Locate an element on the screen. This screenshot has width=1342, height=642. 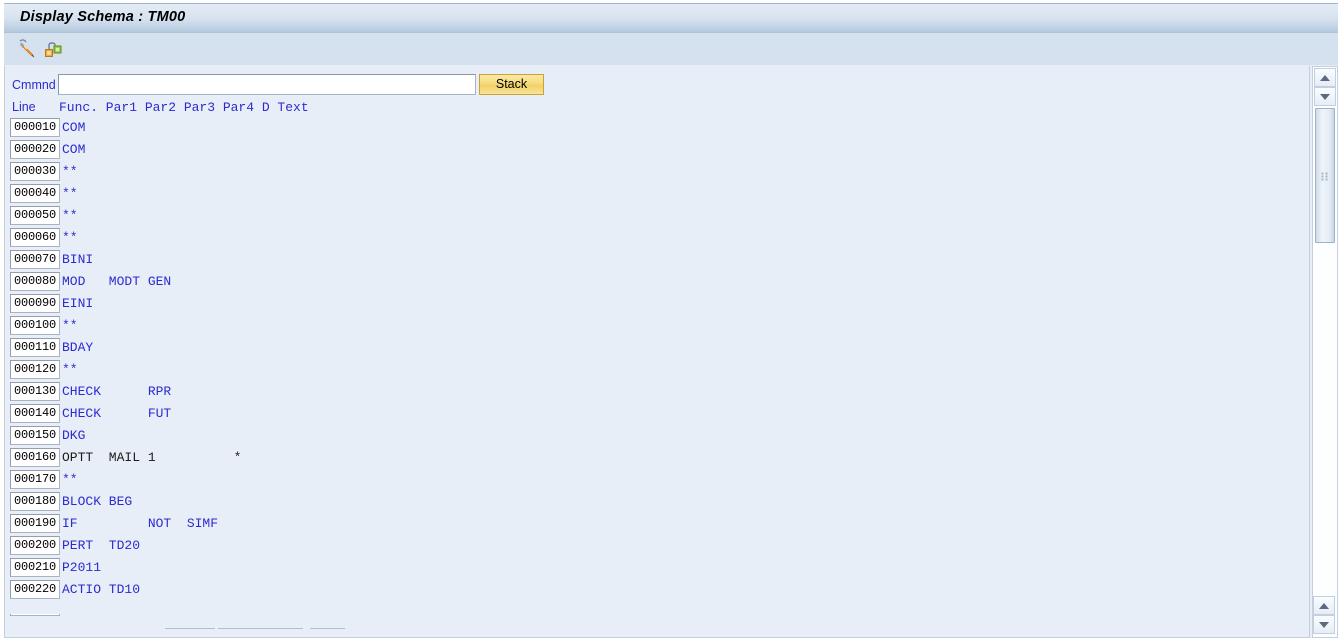
line-number-field: 000040 is located at coordinates (35, 193).